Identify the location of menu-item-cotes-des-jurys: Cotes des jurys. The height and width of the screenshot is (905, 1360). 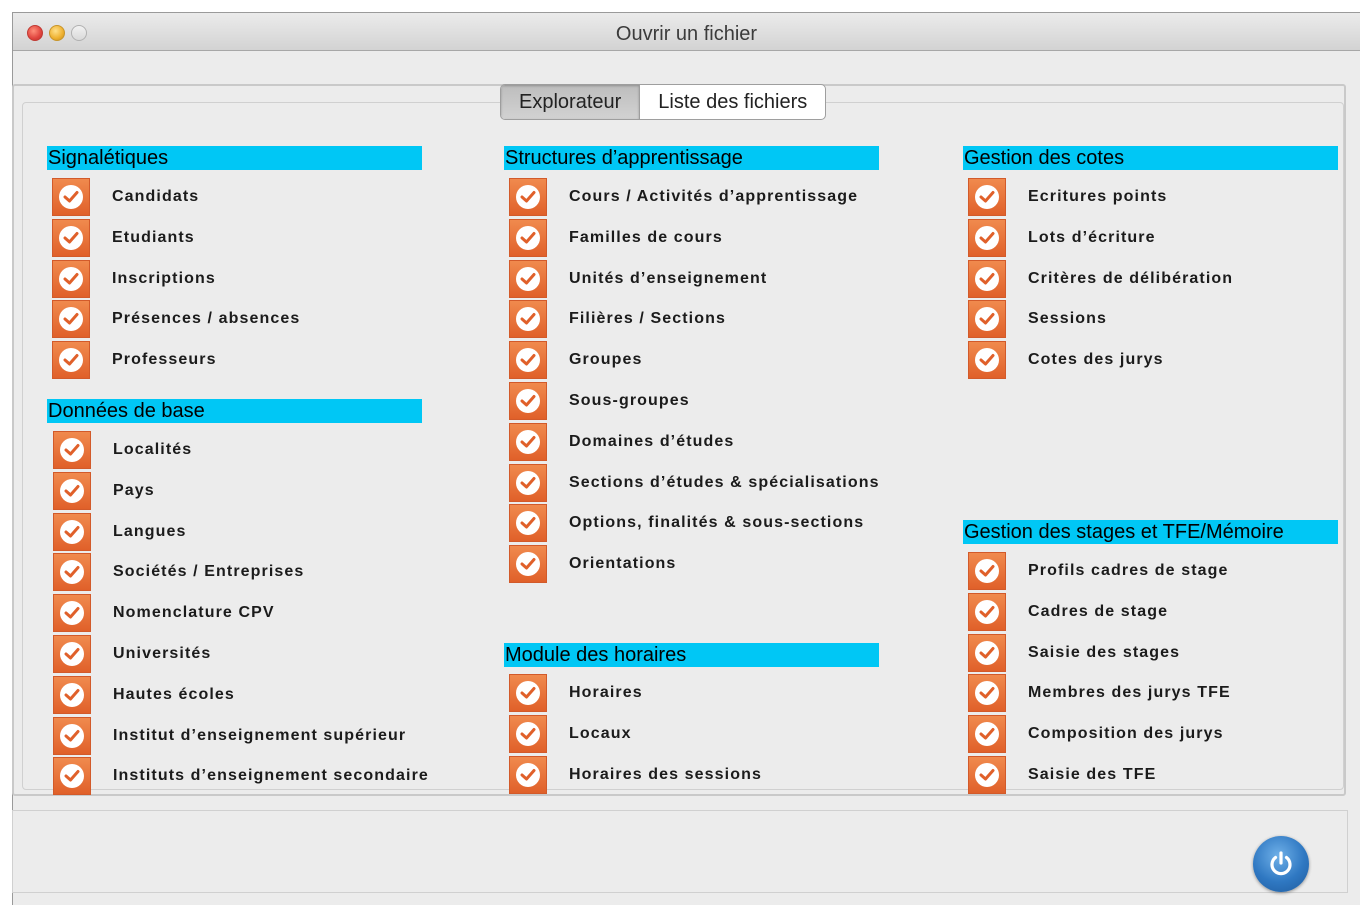
(1066, 360).